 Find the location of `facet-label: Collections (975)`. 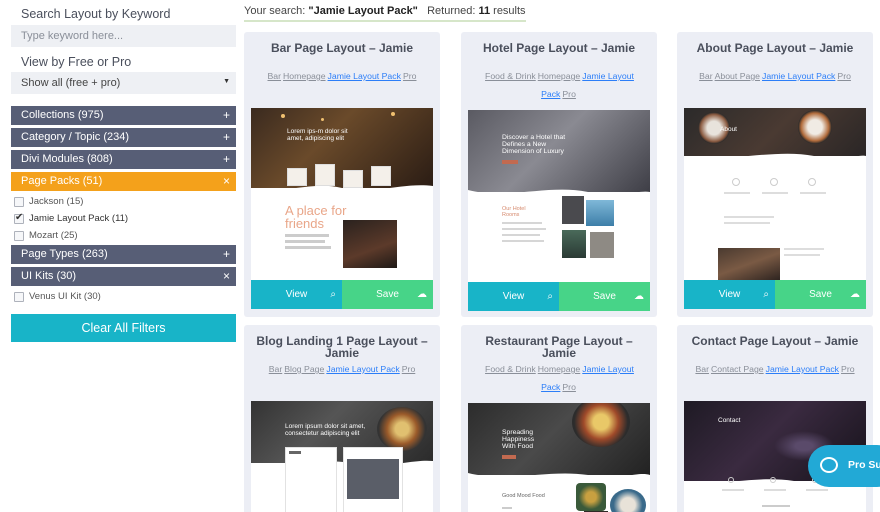

facet-label: Collections (975) is located at coordinates (62, 115).